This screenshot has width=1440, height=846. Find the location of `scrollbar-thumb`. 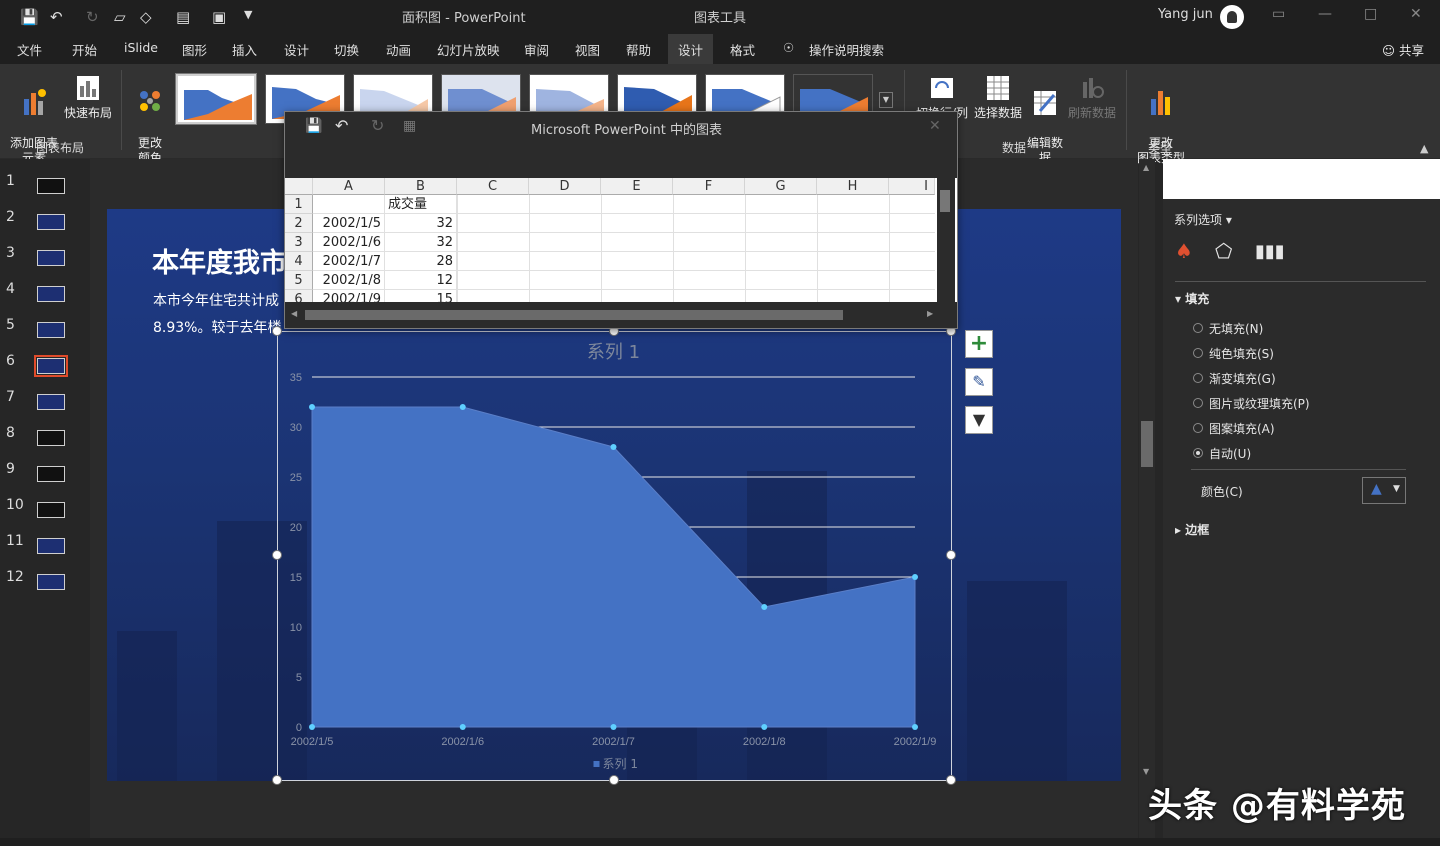

scrollbar-thumb is located at coordinates (1147, 444).